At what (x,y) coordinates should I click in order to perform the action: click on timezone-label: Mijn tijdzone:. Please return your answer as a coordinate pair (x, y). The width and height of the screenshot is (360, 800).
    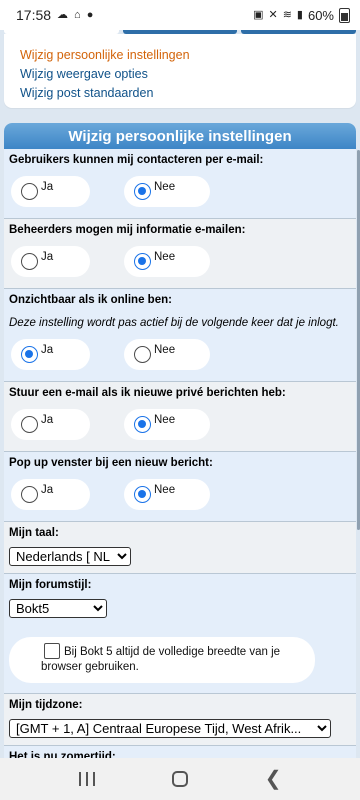
    Looking at the image, I should click on (46, 705).